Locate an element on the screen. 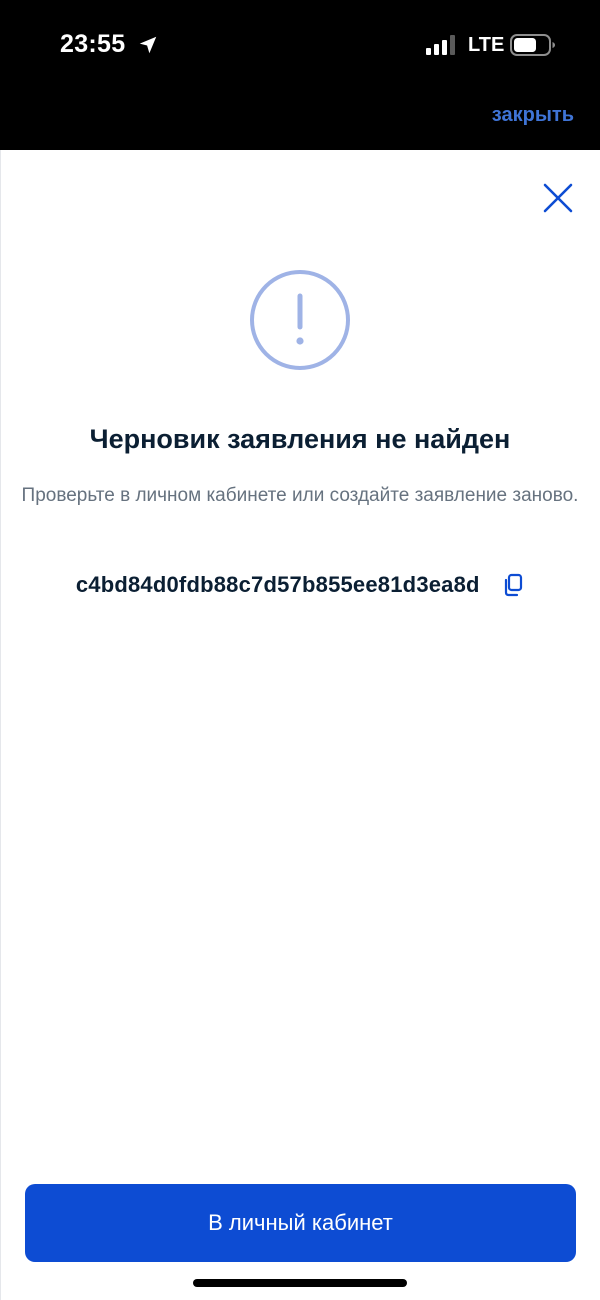 This screenshot has height=1300, width=600. close-link: закрыть is located at coordinates (533, 115).